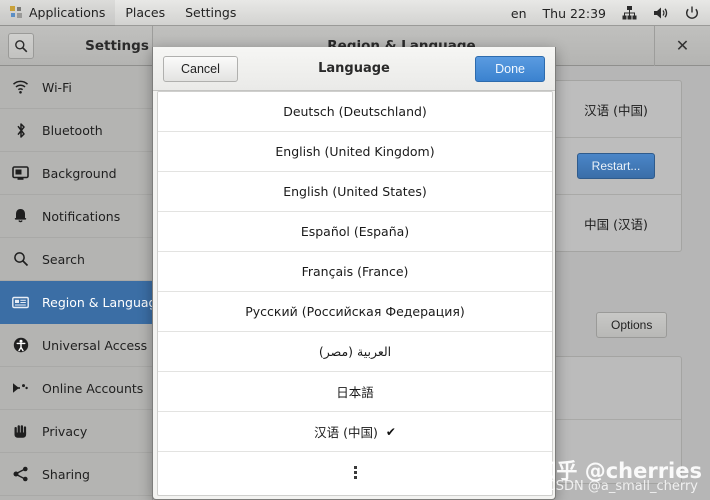 The height and width of the screenshot is (500, 710). I want to click on list-item: العربية (مصر), so click(355, 352).